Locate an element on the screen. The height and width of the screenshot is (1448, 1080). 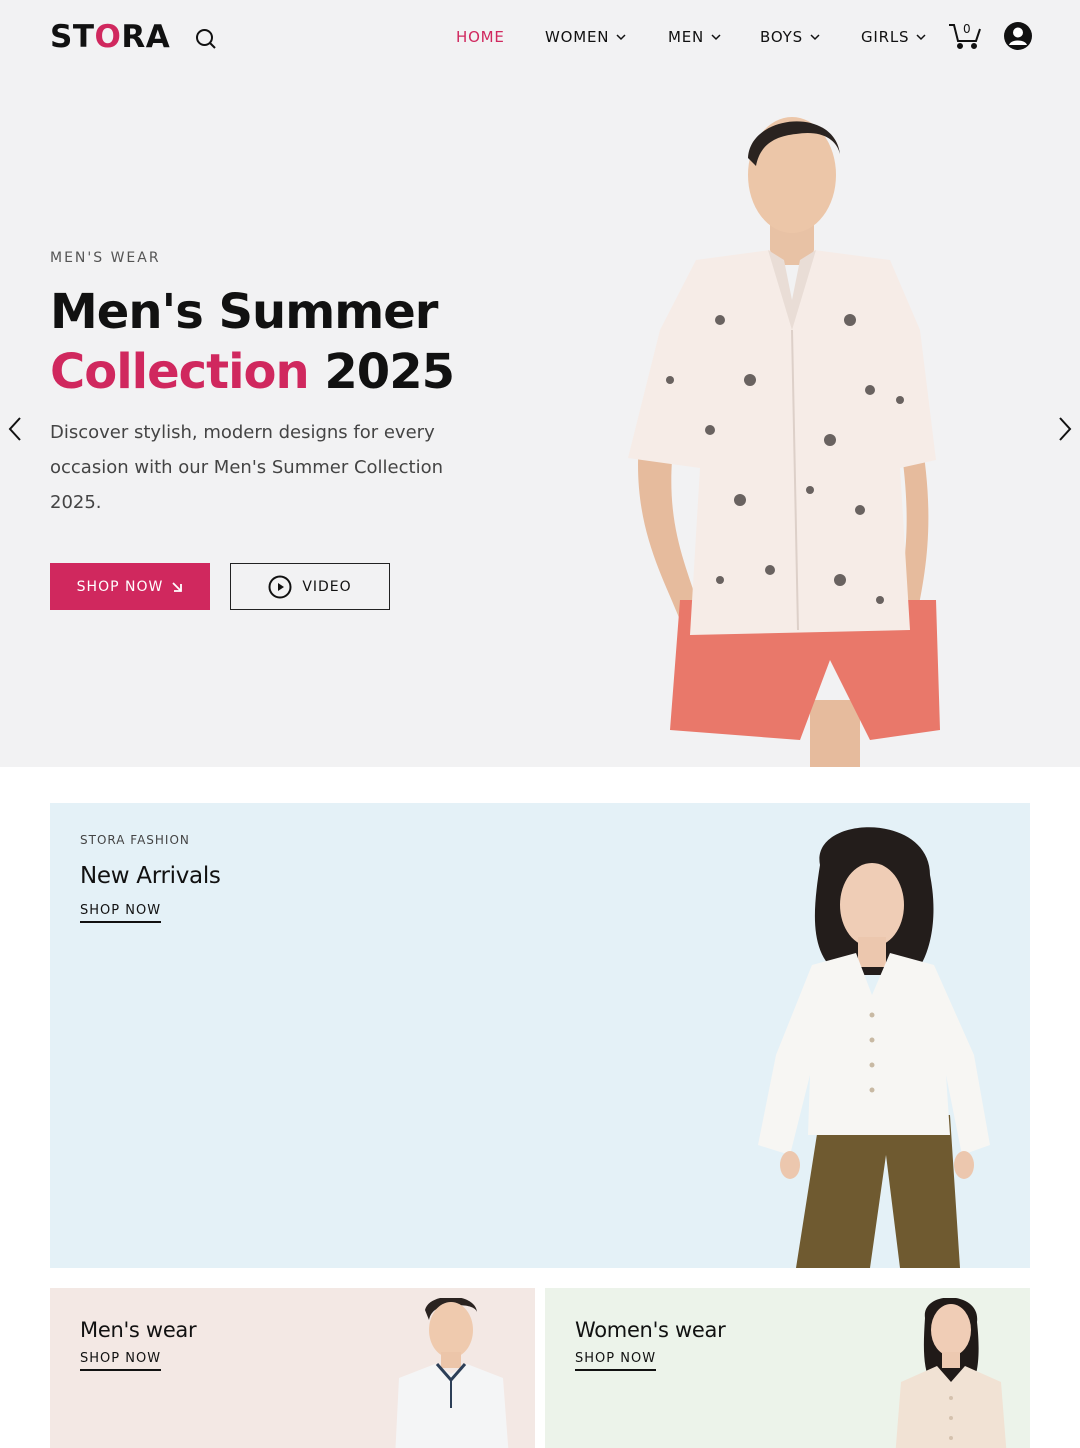
womens-wear-card: Women's wear SHOP NOW is located at coordinates (787, 1368).